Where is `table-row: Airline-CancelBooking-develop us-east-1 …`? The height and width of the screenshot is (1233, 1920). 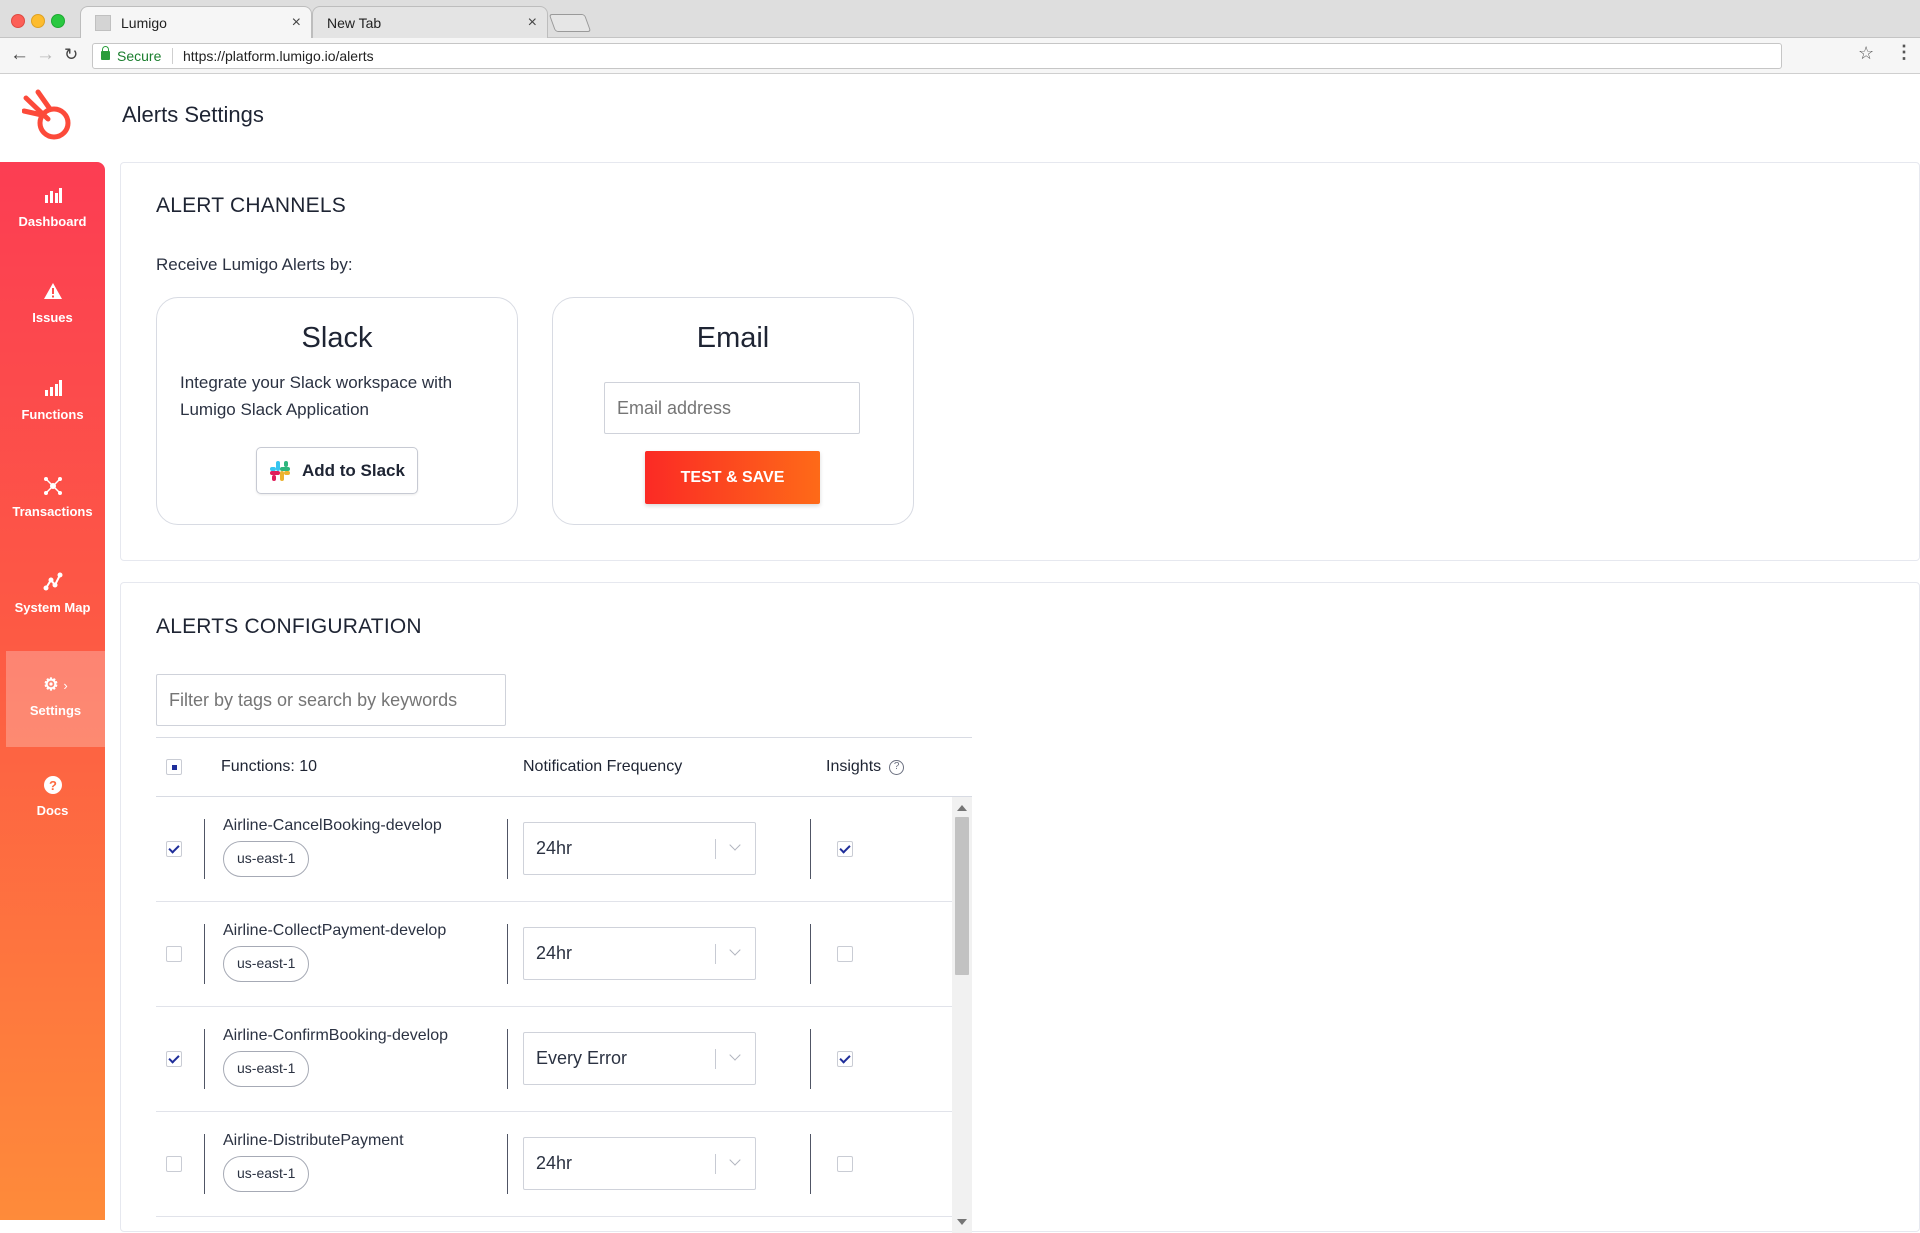
table-row: Airline-CancelBooking-develop us-east-1 … is located at coordinates (554, 849).